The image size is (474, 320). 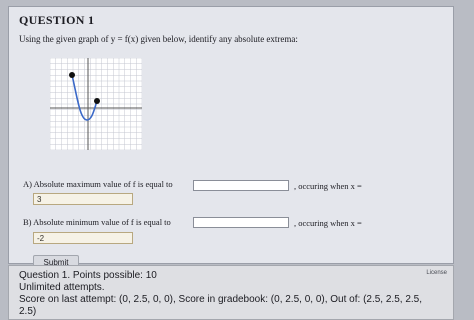 What do you see at coordinates (88, 275) in the screenshot?
I see `points-possible-text: Question 1. Points possible: 10` at bounding box center [88, 275].